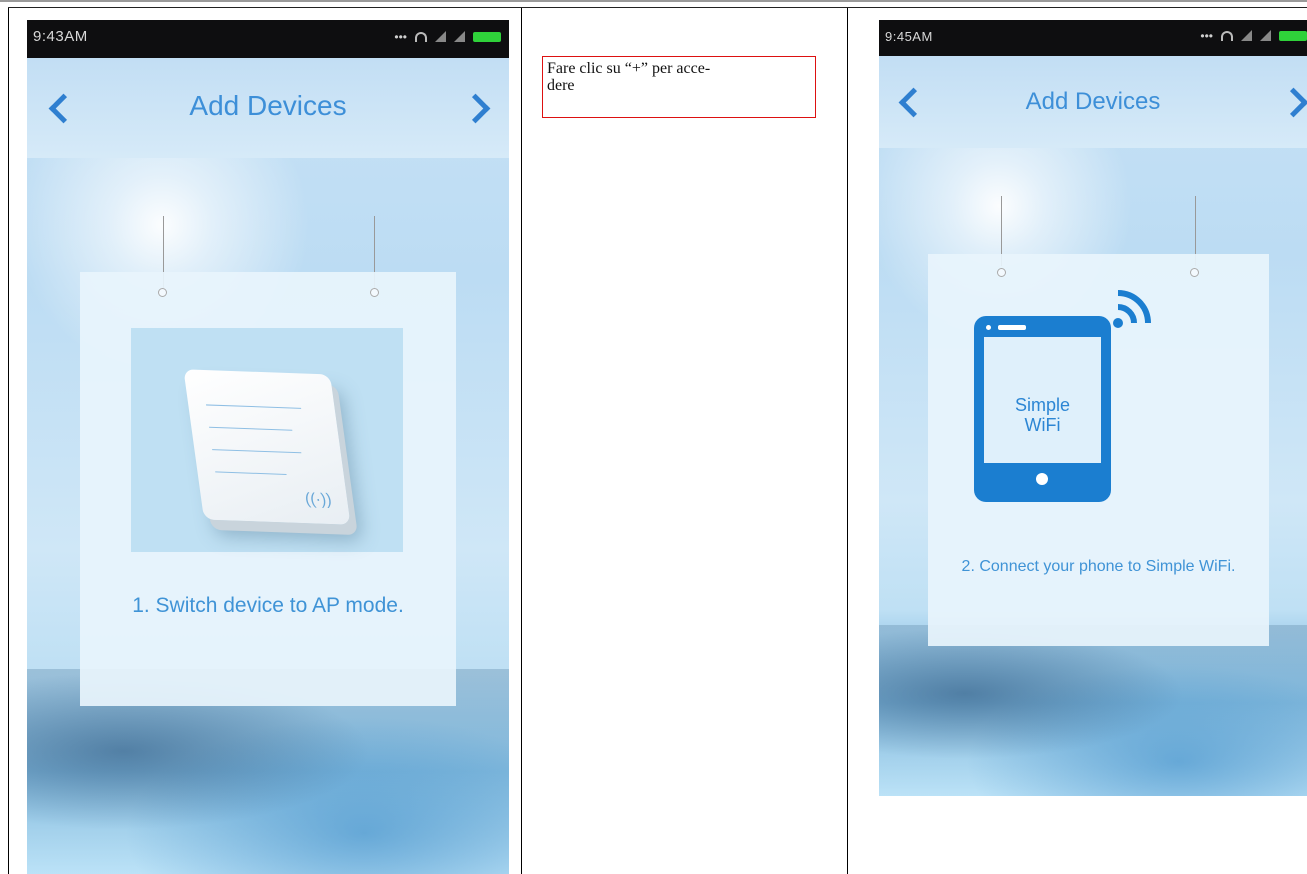 Image resolution: width=1307 pixels, height=874 pixels. What do you see at coordinates (1098, 566) in the screenshot?
I see `step-instruction: 2. Connect your phone to Simple WiFi.` at bounding box center [1098, 566].